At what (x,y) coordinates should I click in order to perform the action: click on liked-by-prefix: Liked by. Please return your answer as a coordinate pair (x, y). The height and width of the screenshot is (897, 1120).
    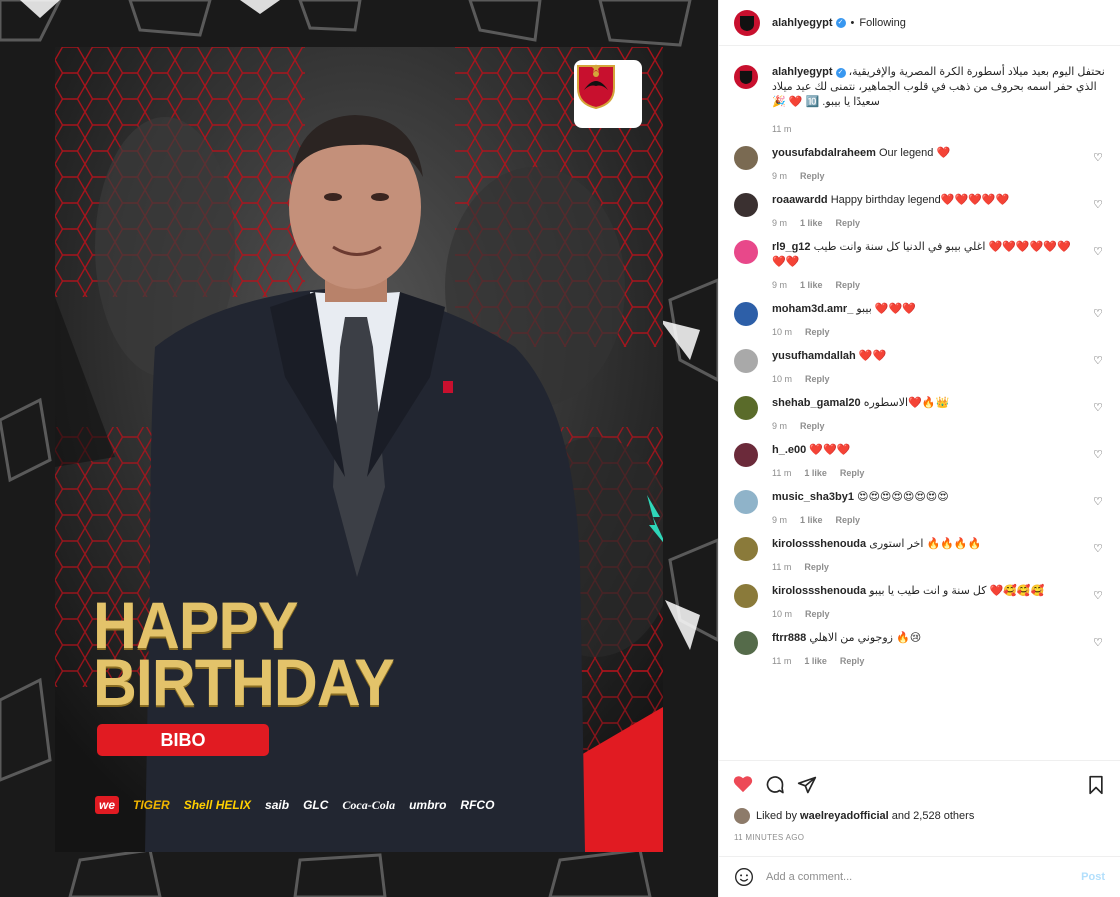
    Looking at the image, I should click on (776, 816).